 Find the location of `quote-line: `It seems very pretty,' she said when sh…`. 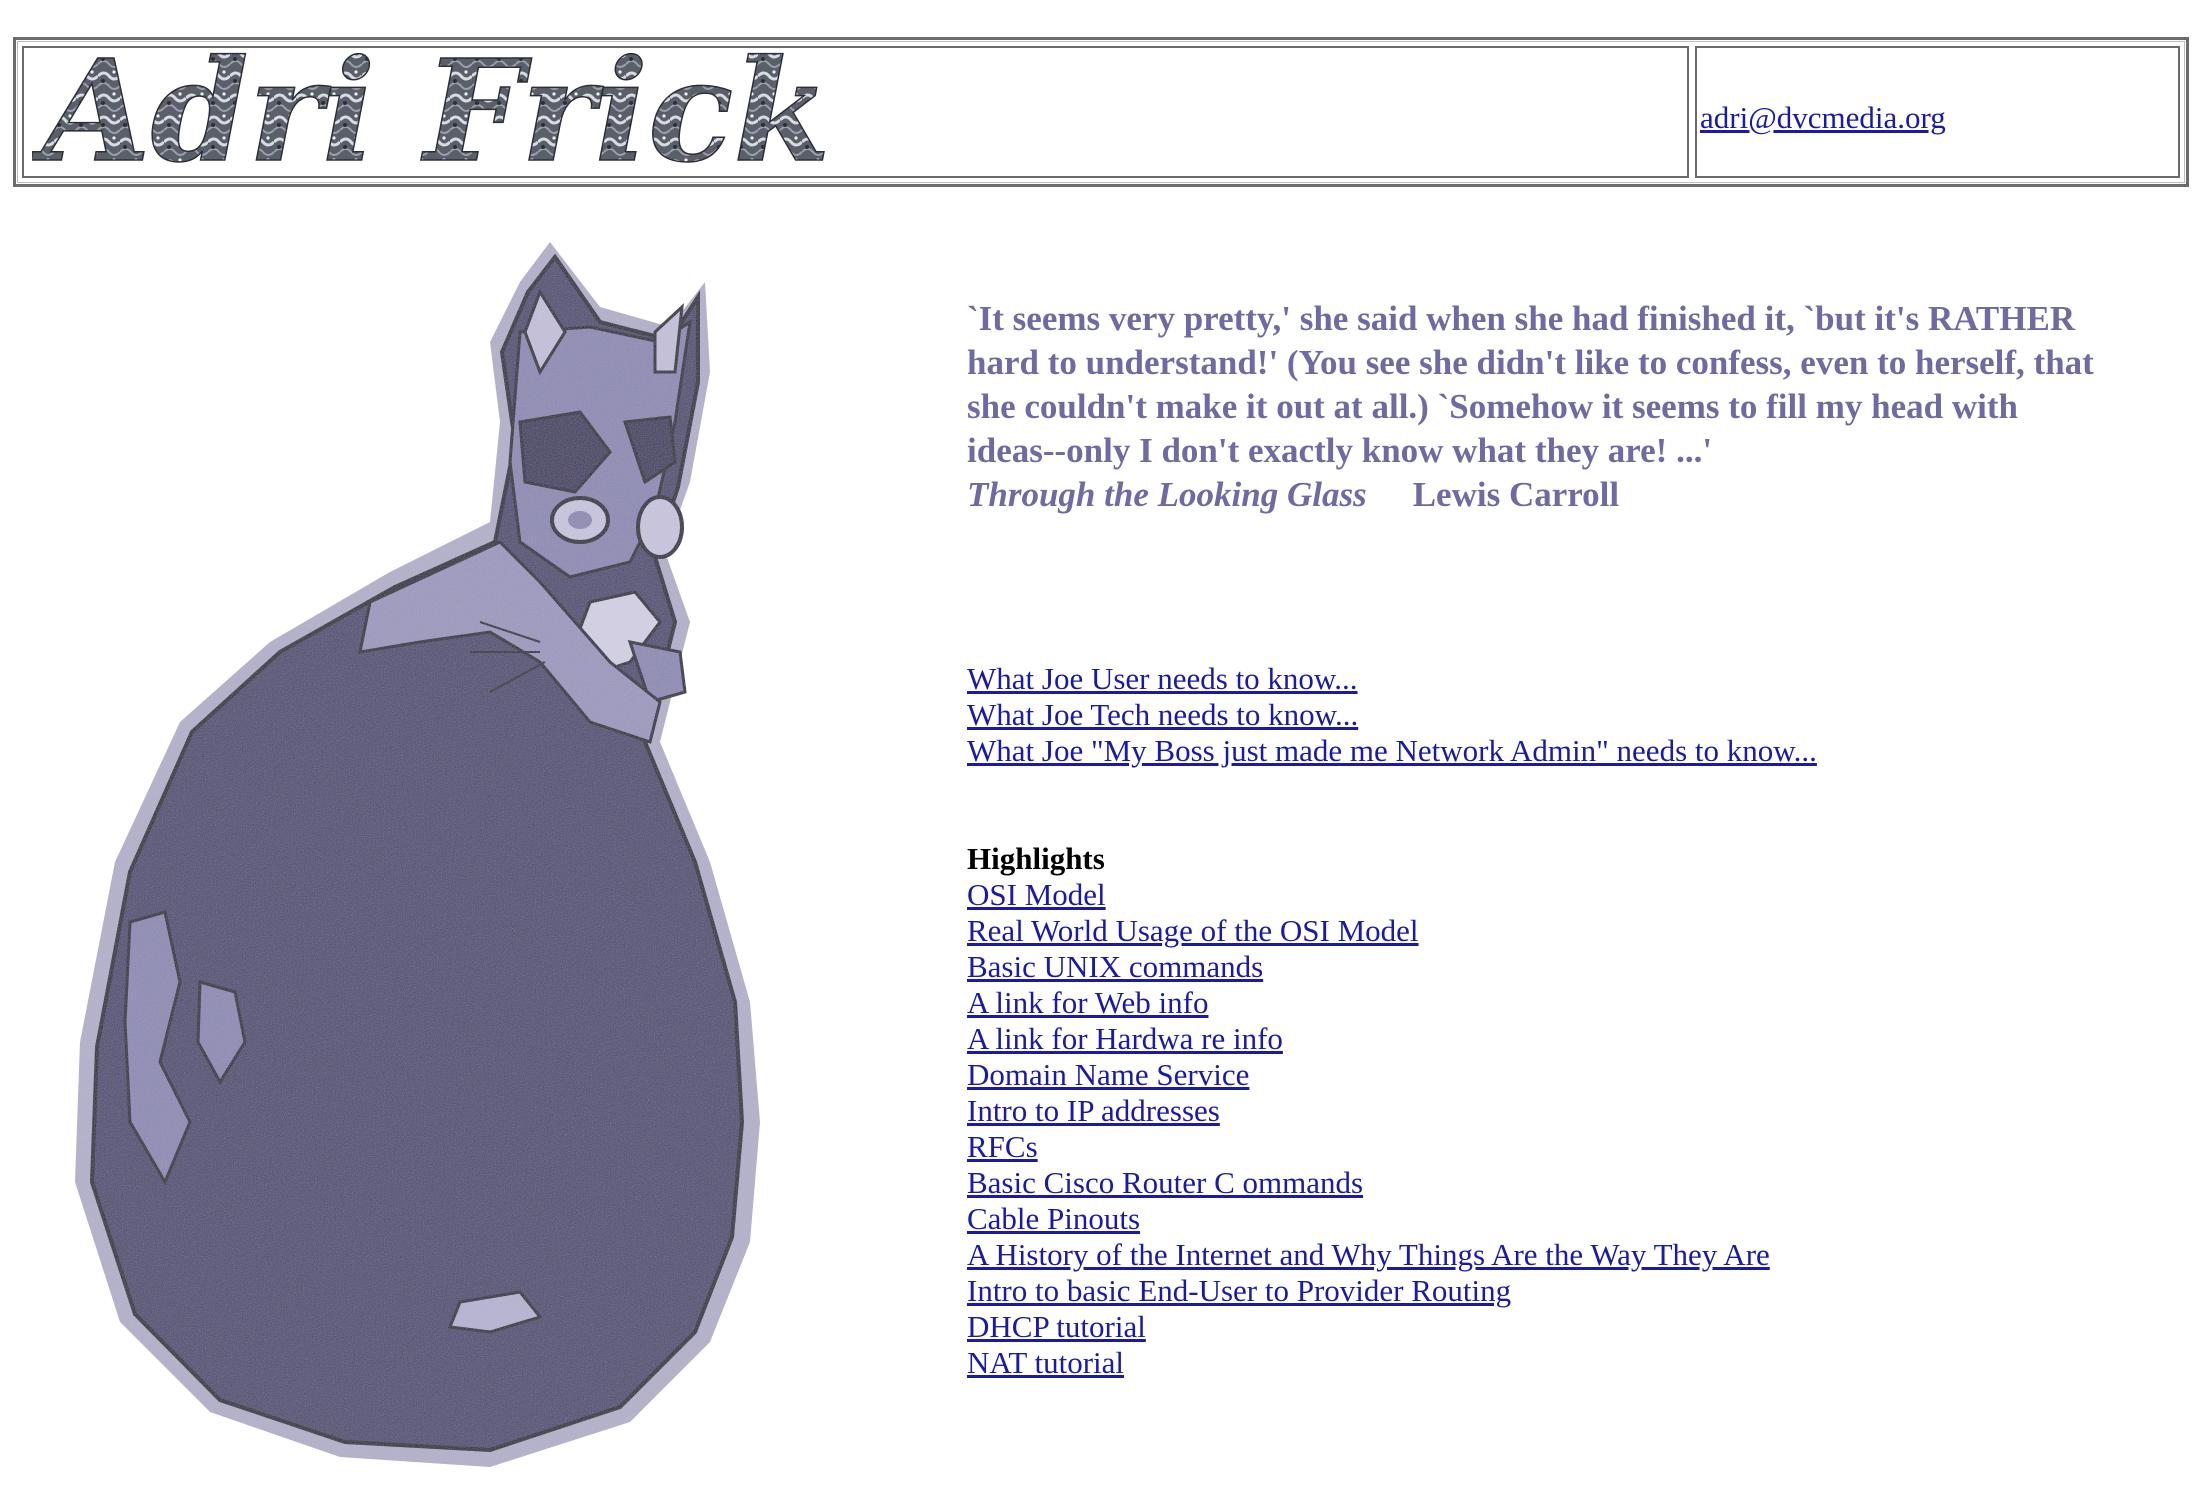

quote-line: `It seems very pretty,' she said when sh… is located at coordinates (1521, 318).